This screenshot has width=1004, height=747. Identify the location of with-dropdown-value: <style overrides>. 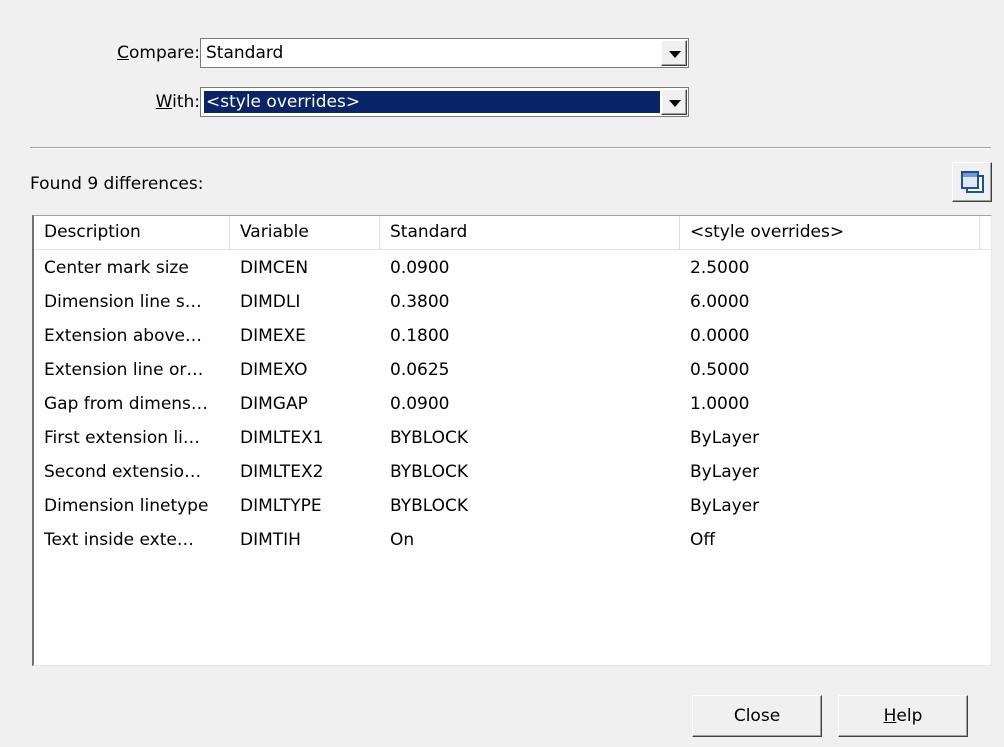
(432, 102).